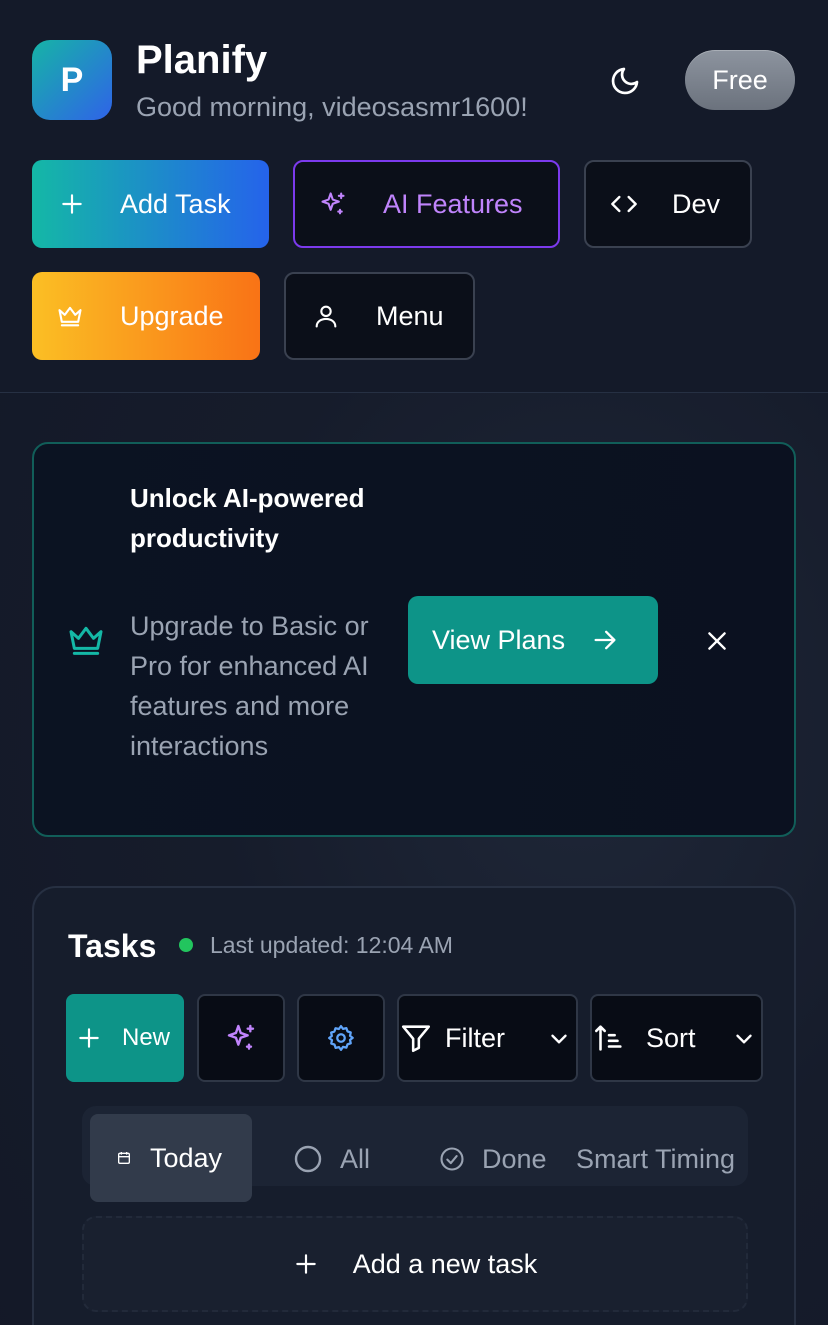 This screenshot has height=1325, width=828. I want to click on arrow-right-icon, so click(605, 640).